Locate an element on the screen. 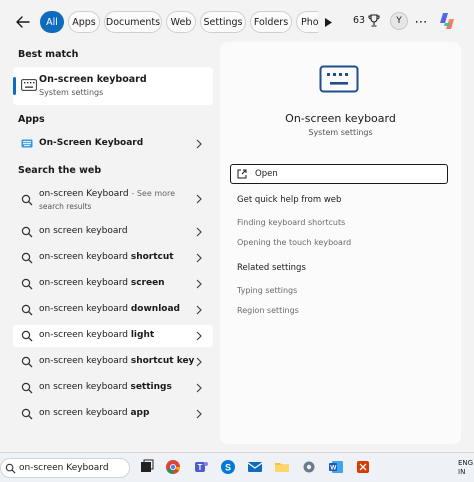  svg-text: S is located at coordinates (228, 468).